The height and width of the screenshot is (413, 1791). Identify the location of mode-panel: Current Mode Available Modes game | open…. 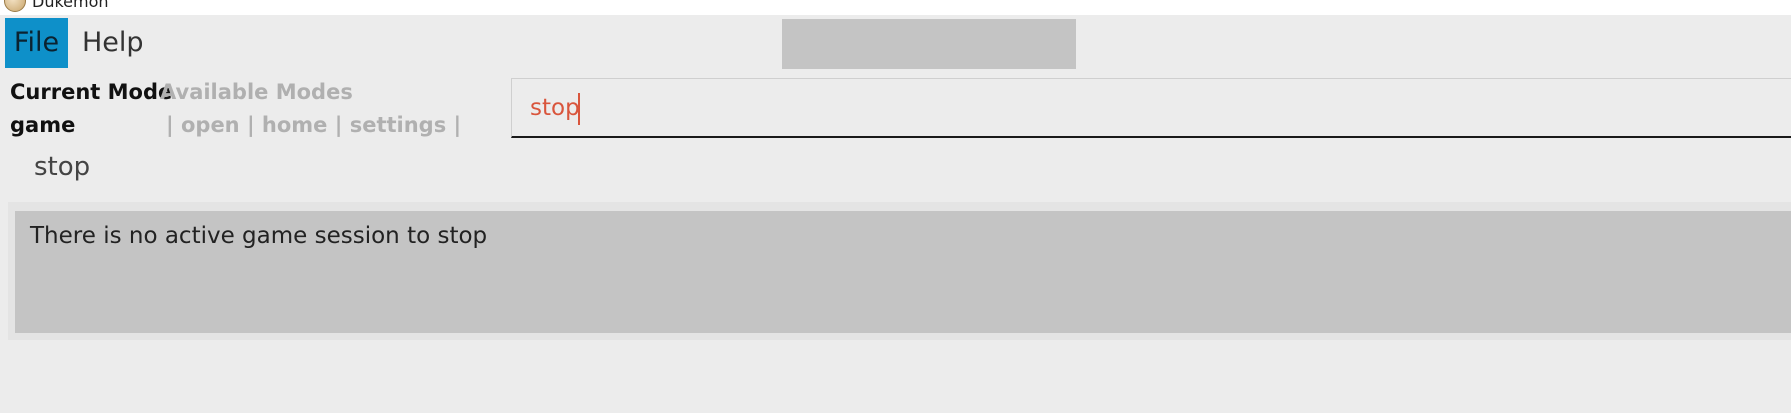
(255, 112).